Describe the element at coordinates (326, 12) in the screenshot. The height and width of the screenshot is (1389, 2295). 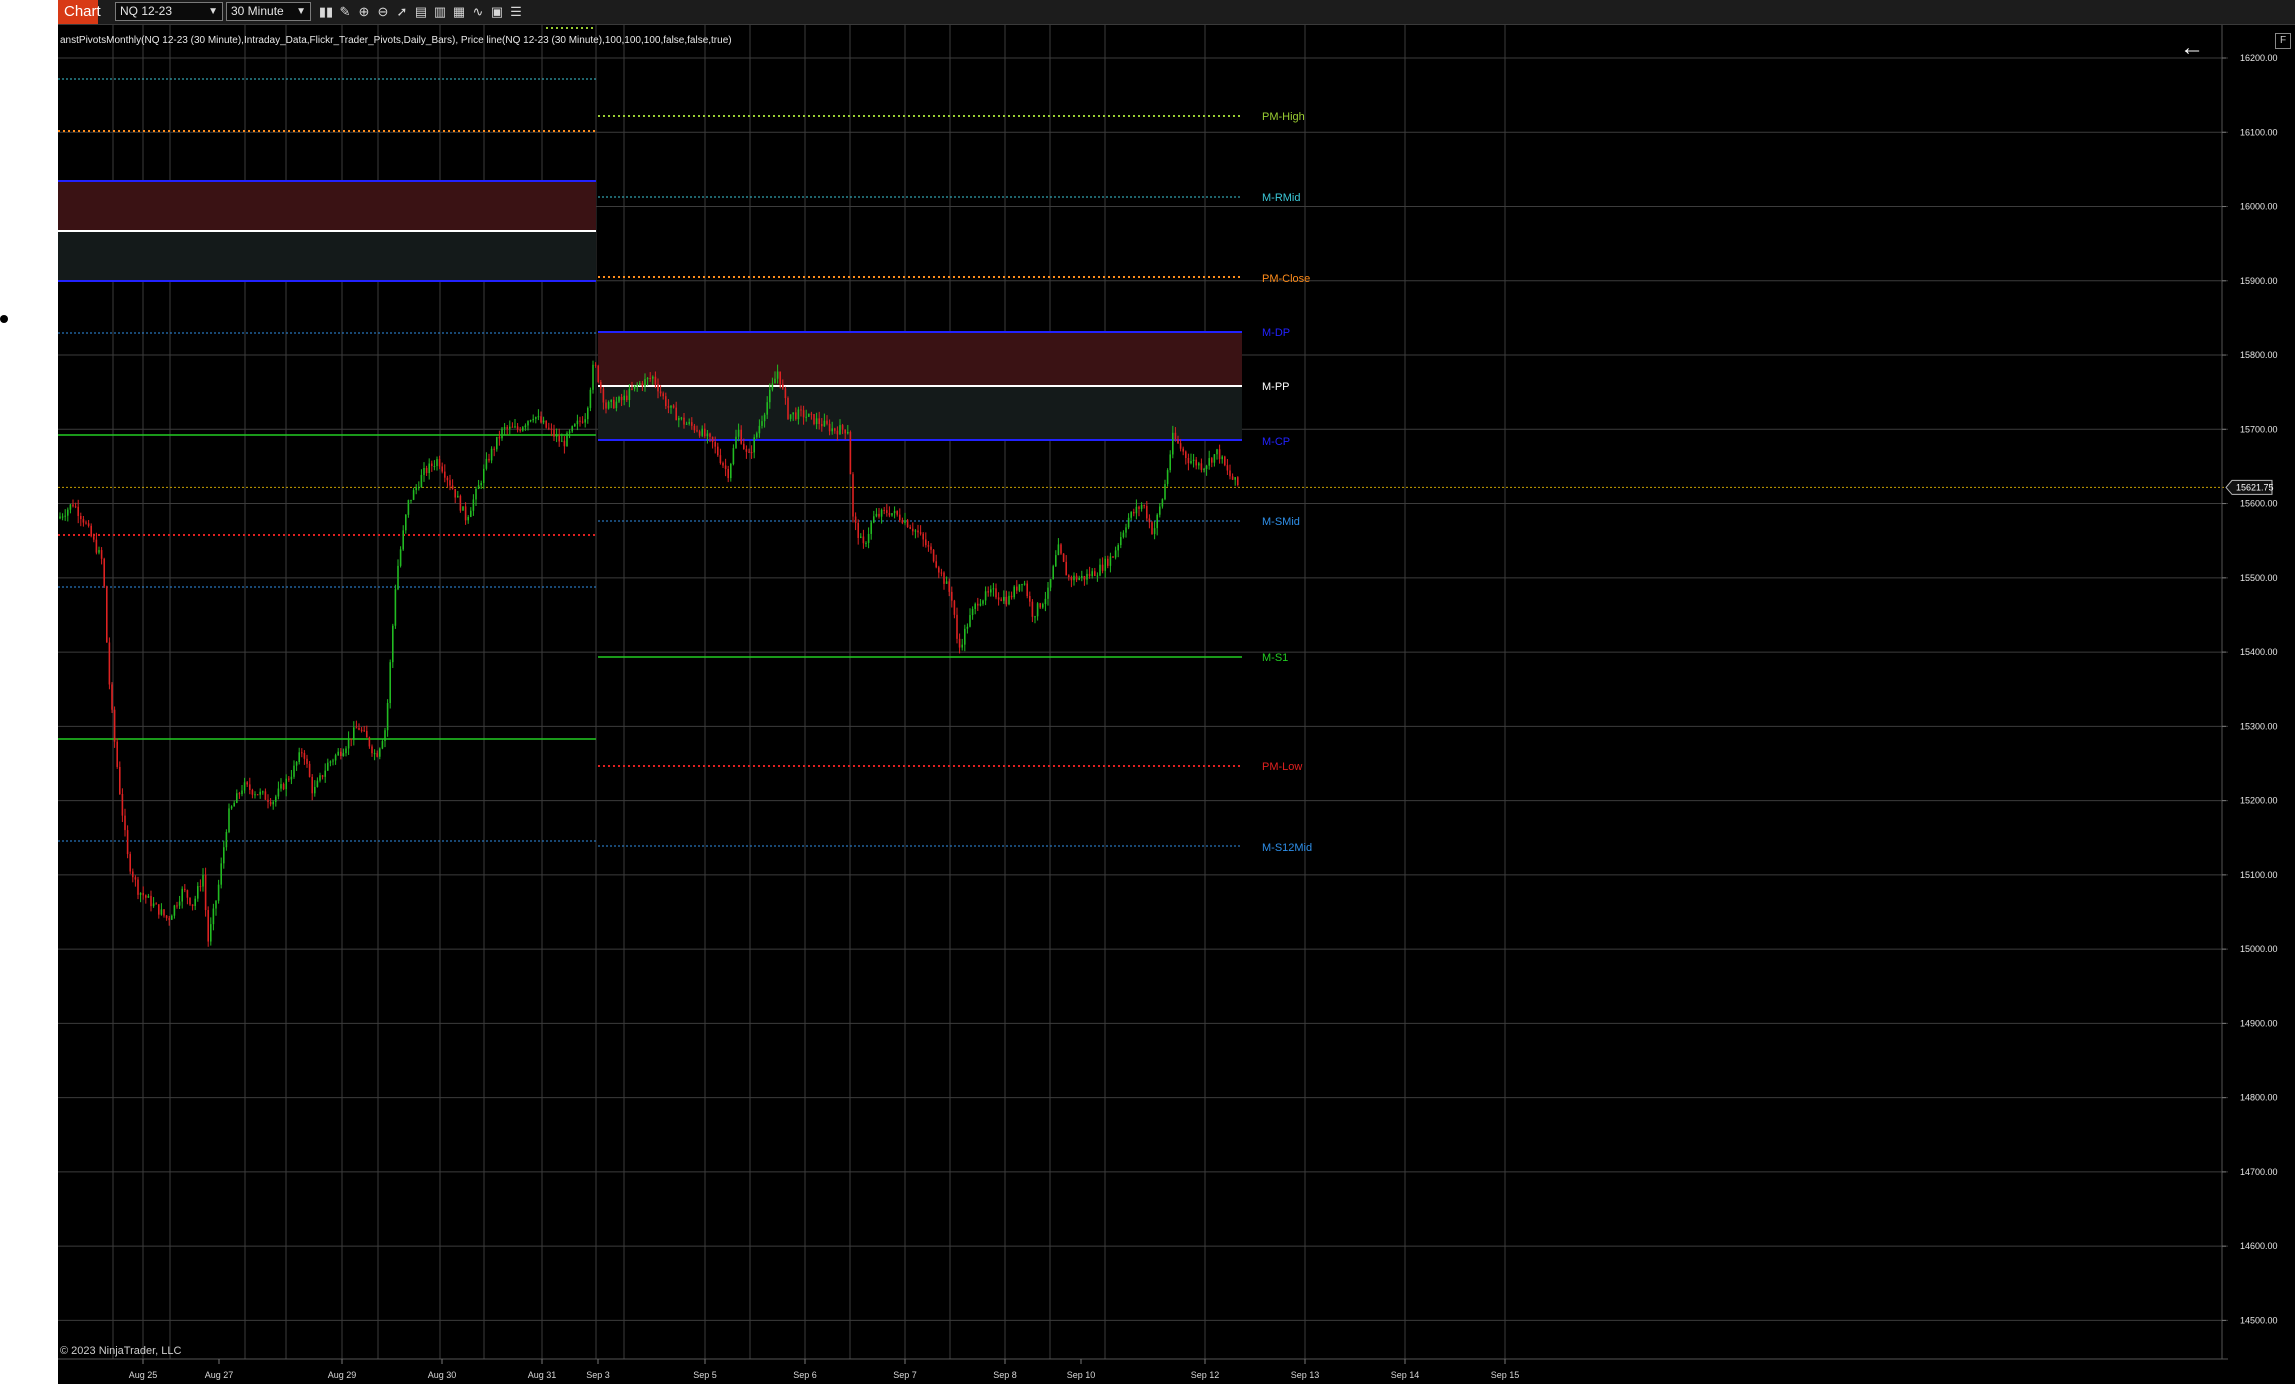
I see `bar-chart-style-icon: ▮▮` at that location.